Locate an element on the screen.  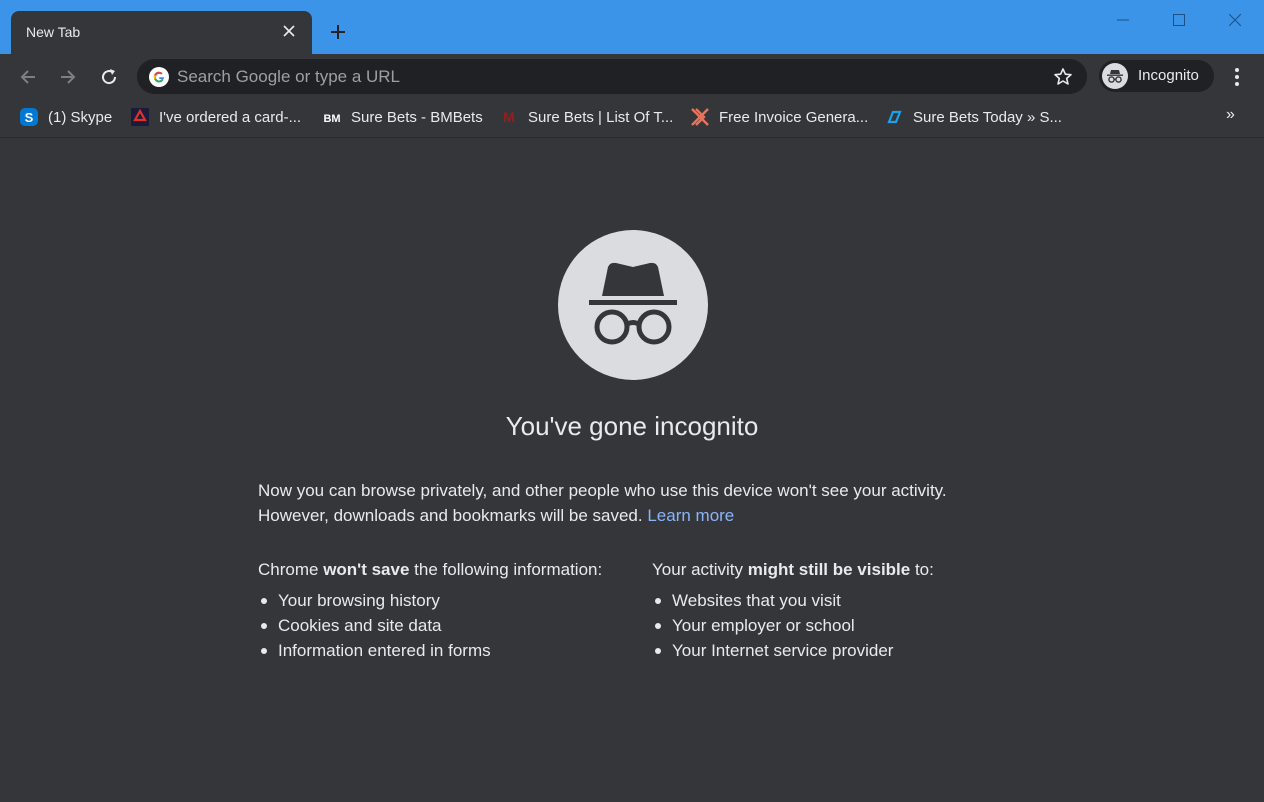
list-item: Your browsing history is located at coordinates (448, 600).